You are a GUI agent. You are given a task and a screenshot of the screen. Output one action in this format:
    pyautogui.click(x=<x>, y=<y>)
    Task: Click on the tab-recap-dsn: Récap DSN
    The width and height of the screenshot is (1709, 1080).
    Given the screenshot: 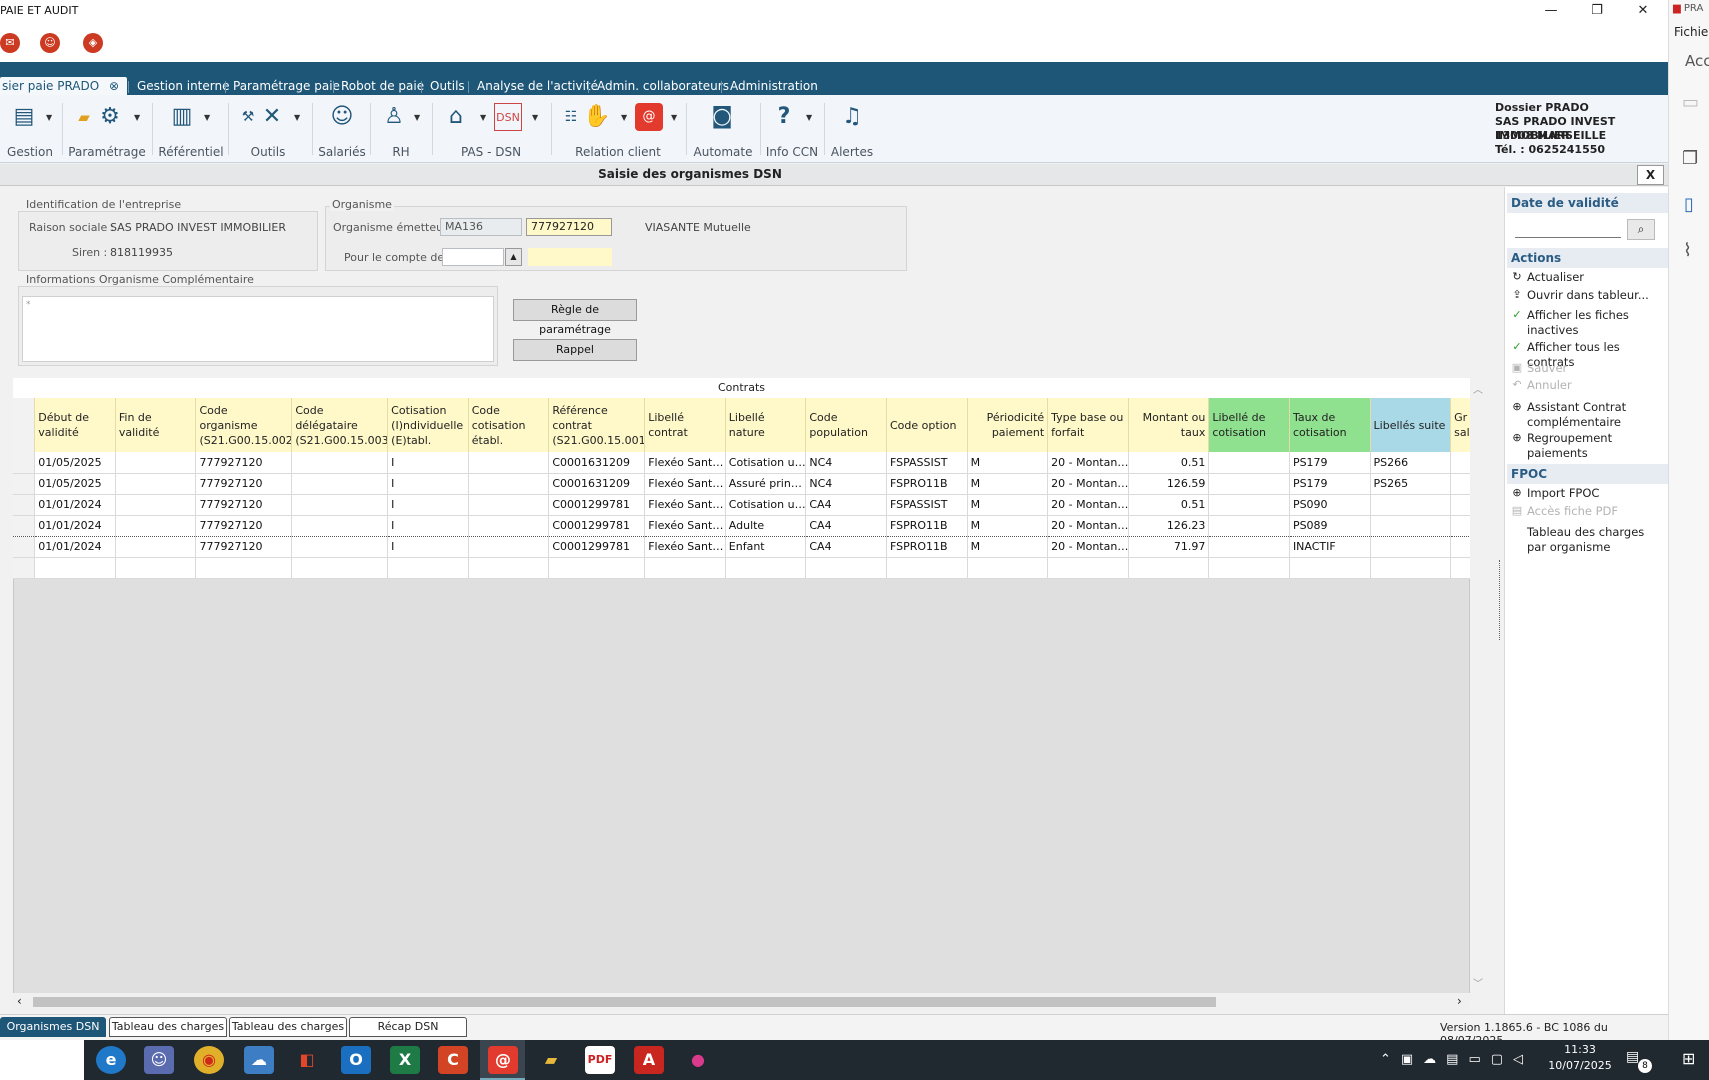 What is the action you would take?
    pyautogui.click(x=408, y=1027)
    